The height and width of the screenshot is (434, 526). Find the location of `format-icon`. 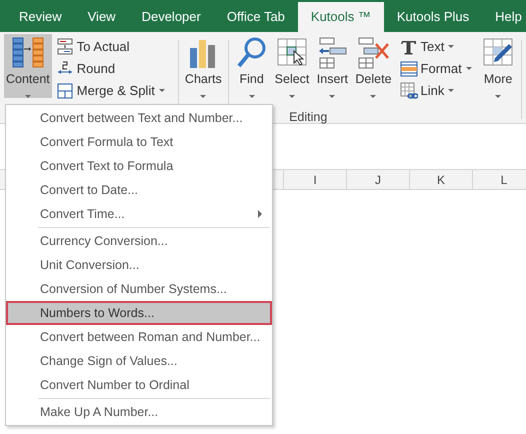

format-icon is located at coordinates (409, 69).